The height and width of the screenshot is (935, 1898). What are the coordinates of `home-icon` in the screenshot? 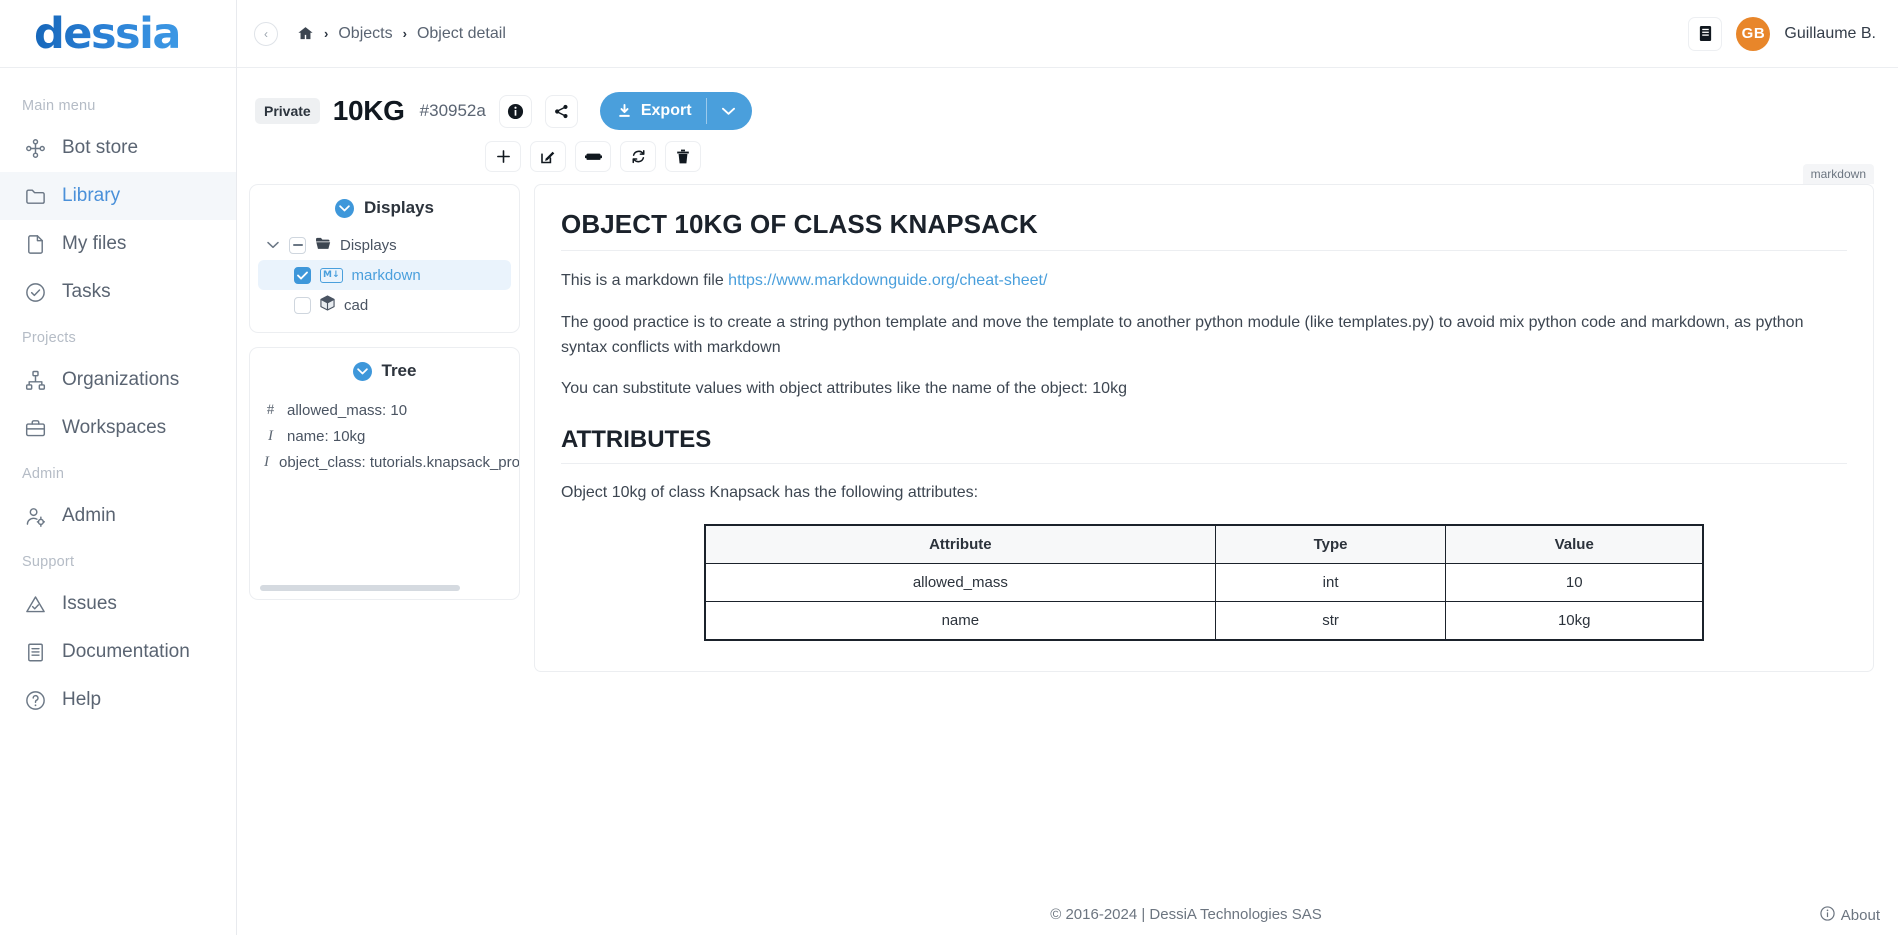 It's located at (305, 33).